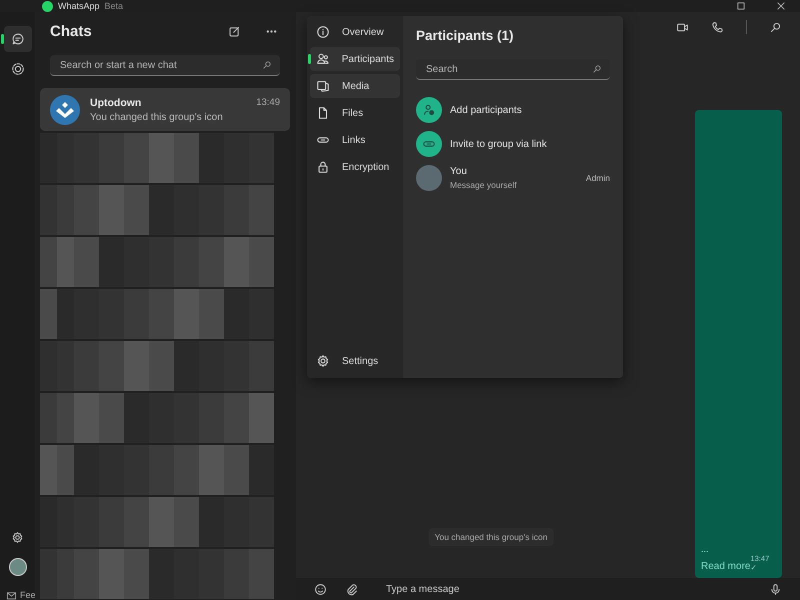 This screenshot has height=600, width=800. Describe the element at coordinates (513, 110) in the screenshot. I see `participant-action: Add participants` at that location.